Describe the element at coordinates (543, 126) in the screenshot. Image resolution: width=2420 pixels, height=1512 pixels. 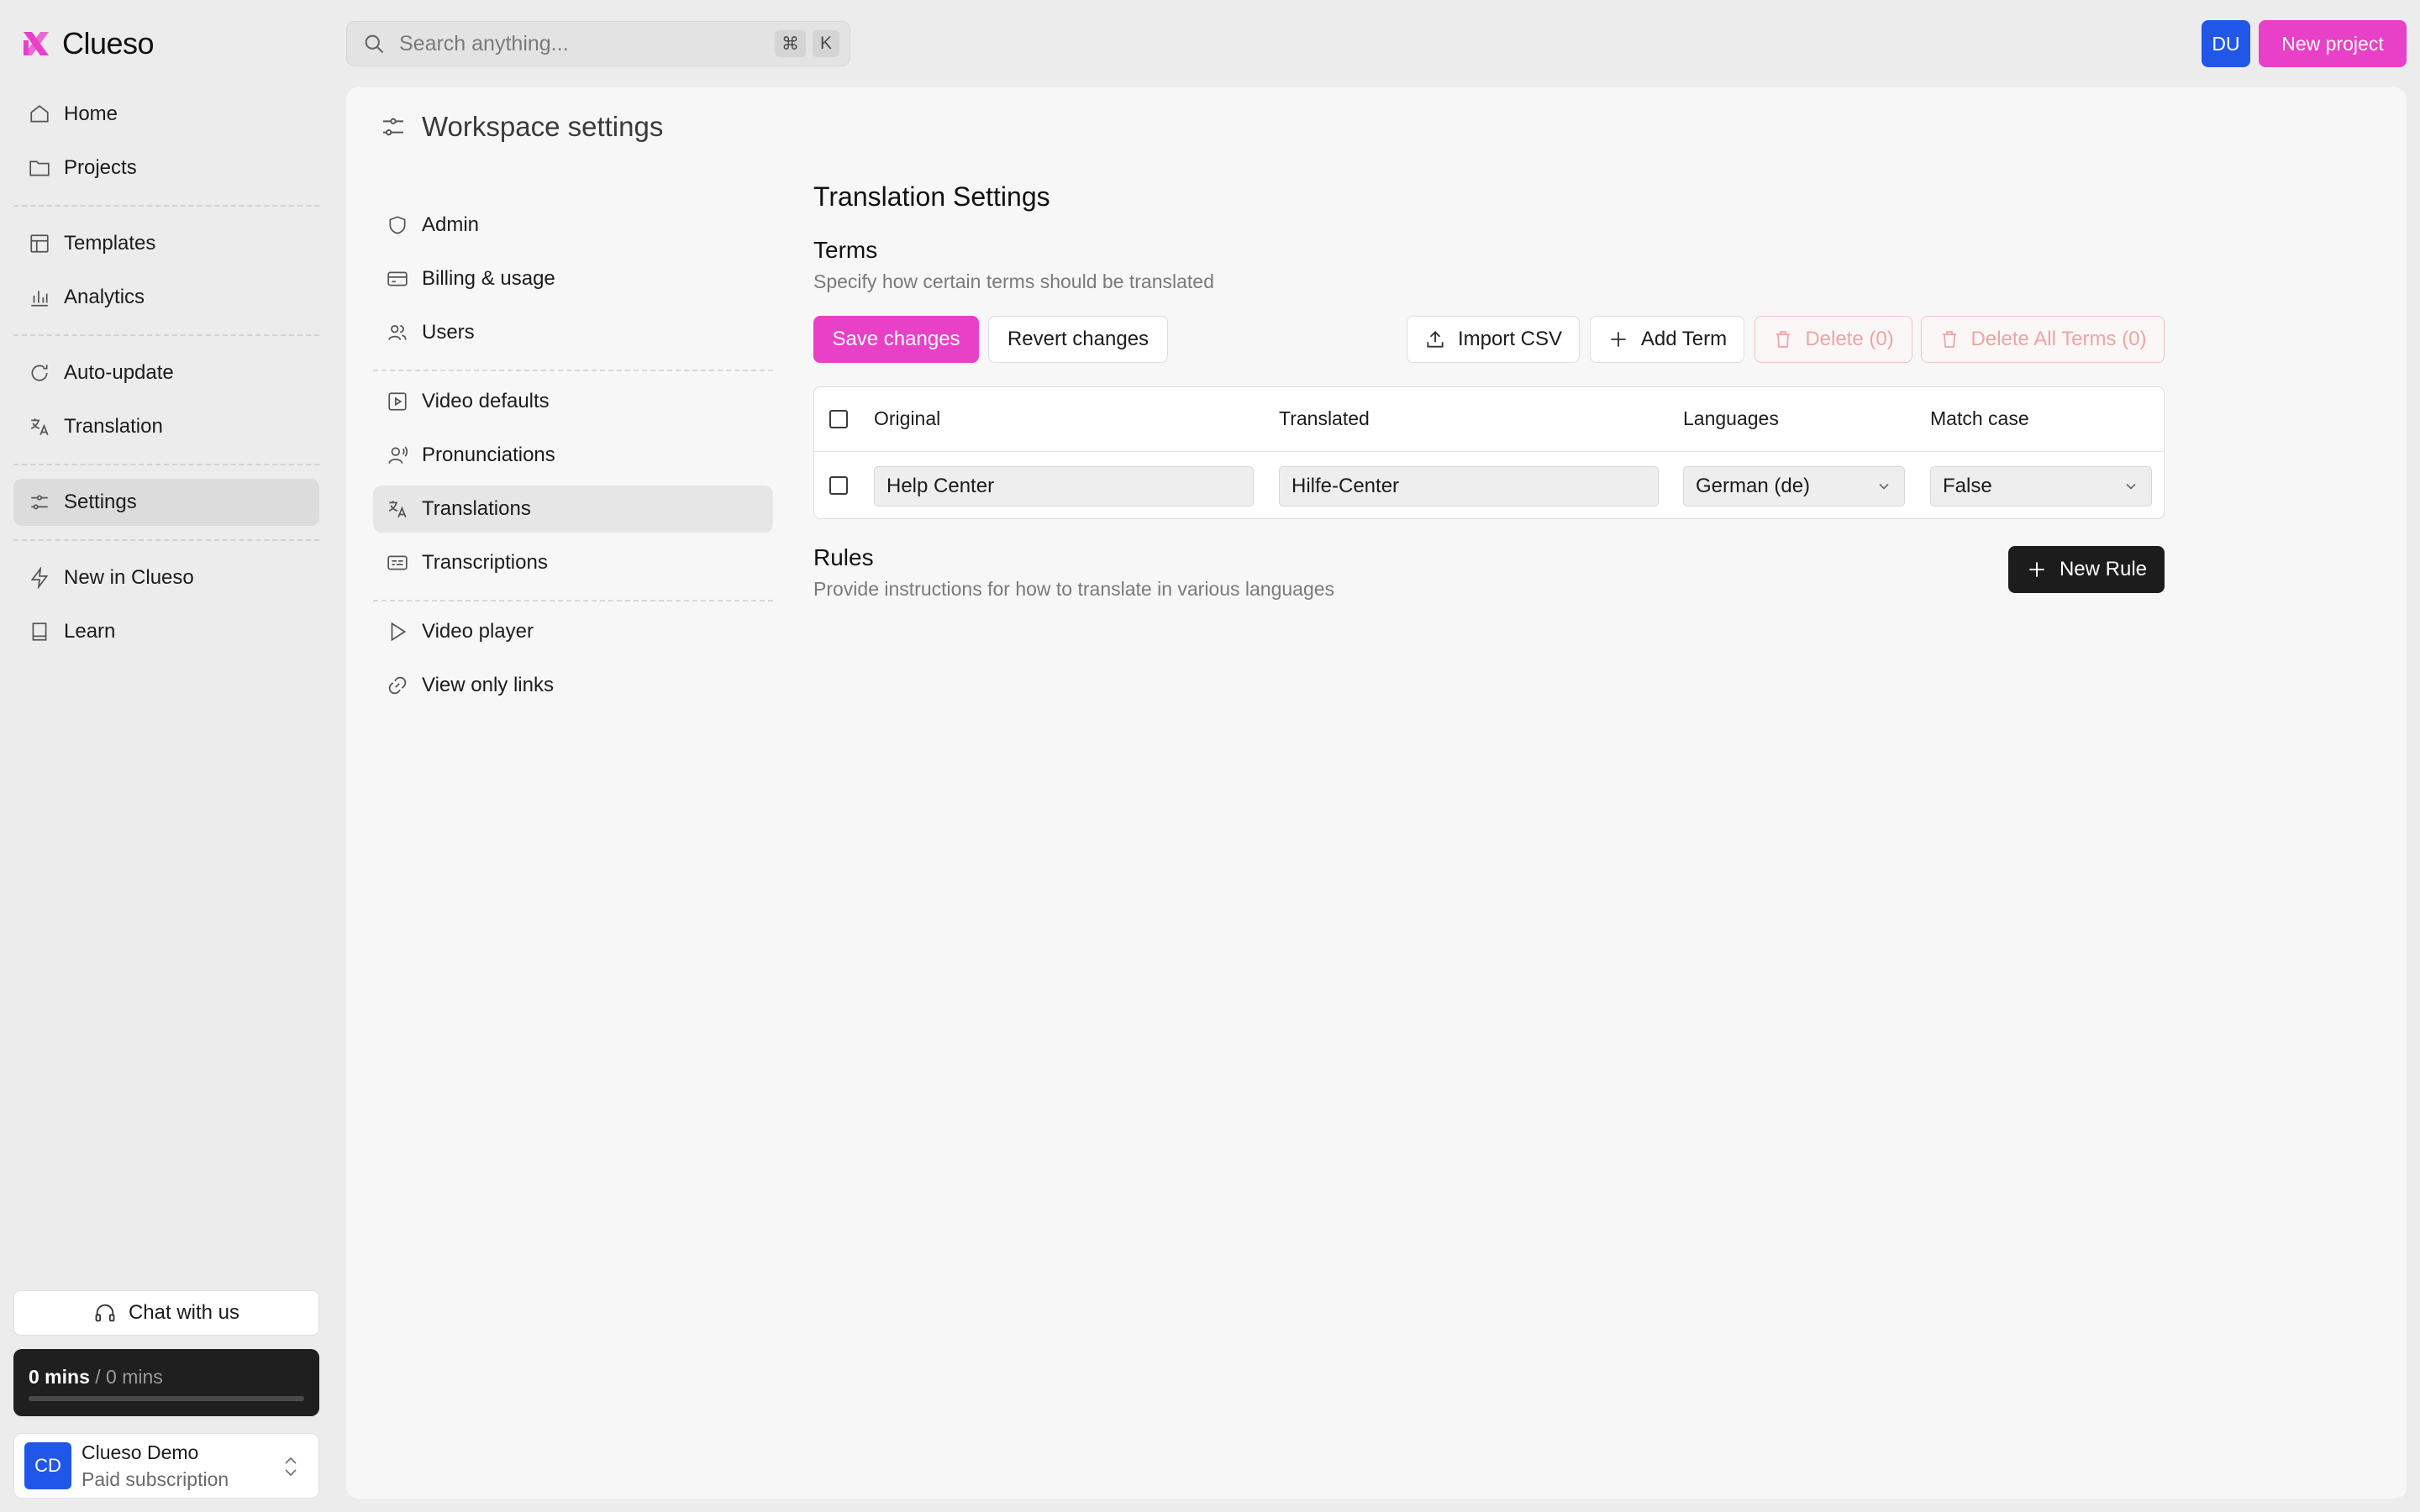
I see `page-title: Workspace settings` at that location.